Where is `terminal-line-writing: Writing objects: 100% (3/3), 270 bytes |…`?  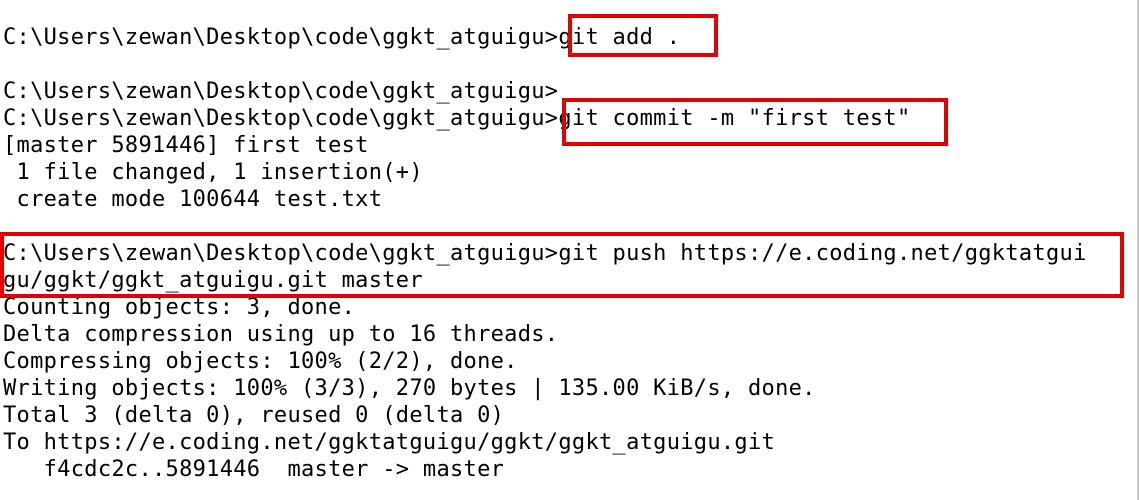 terminal-line-writing: Writing objects: 100% (3/3), 270 bytes |… is located at coordinates (409, 388).